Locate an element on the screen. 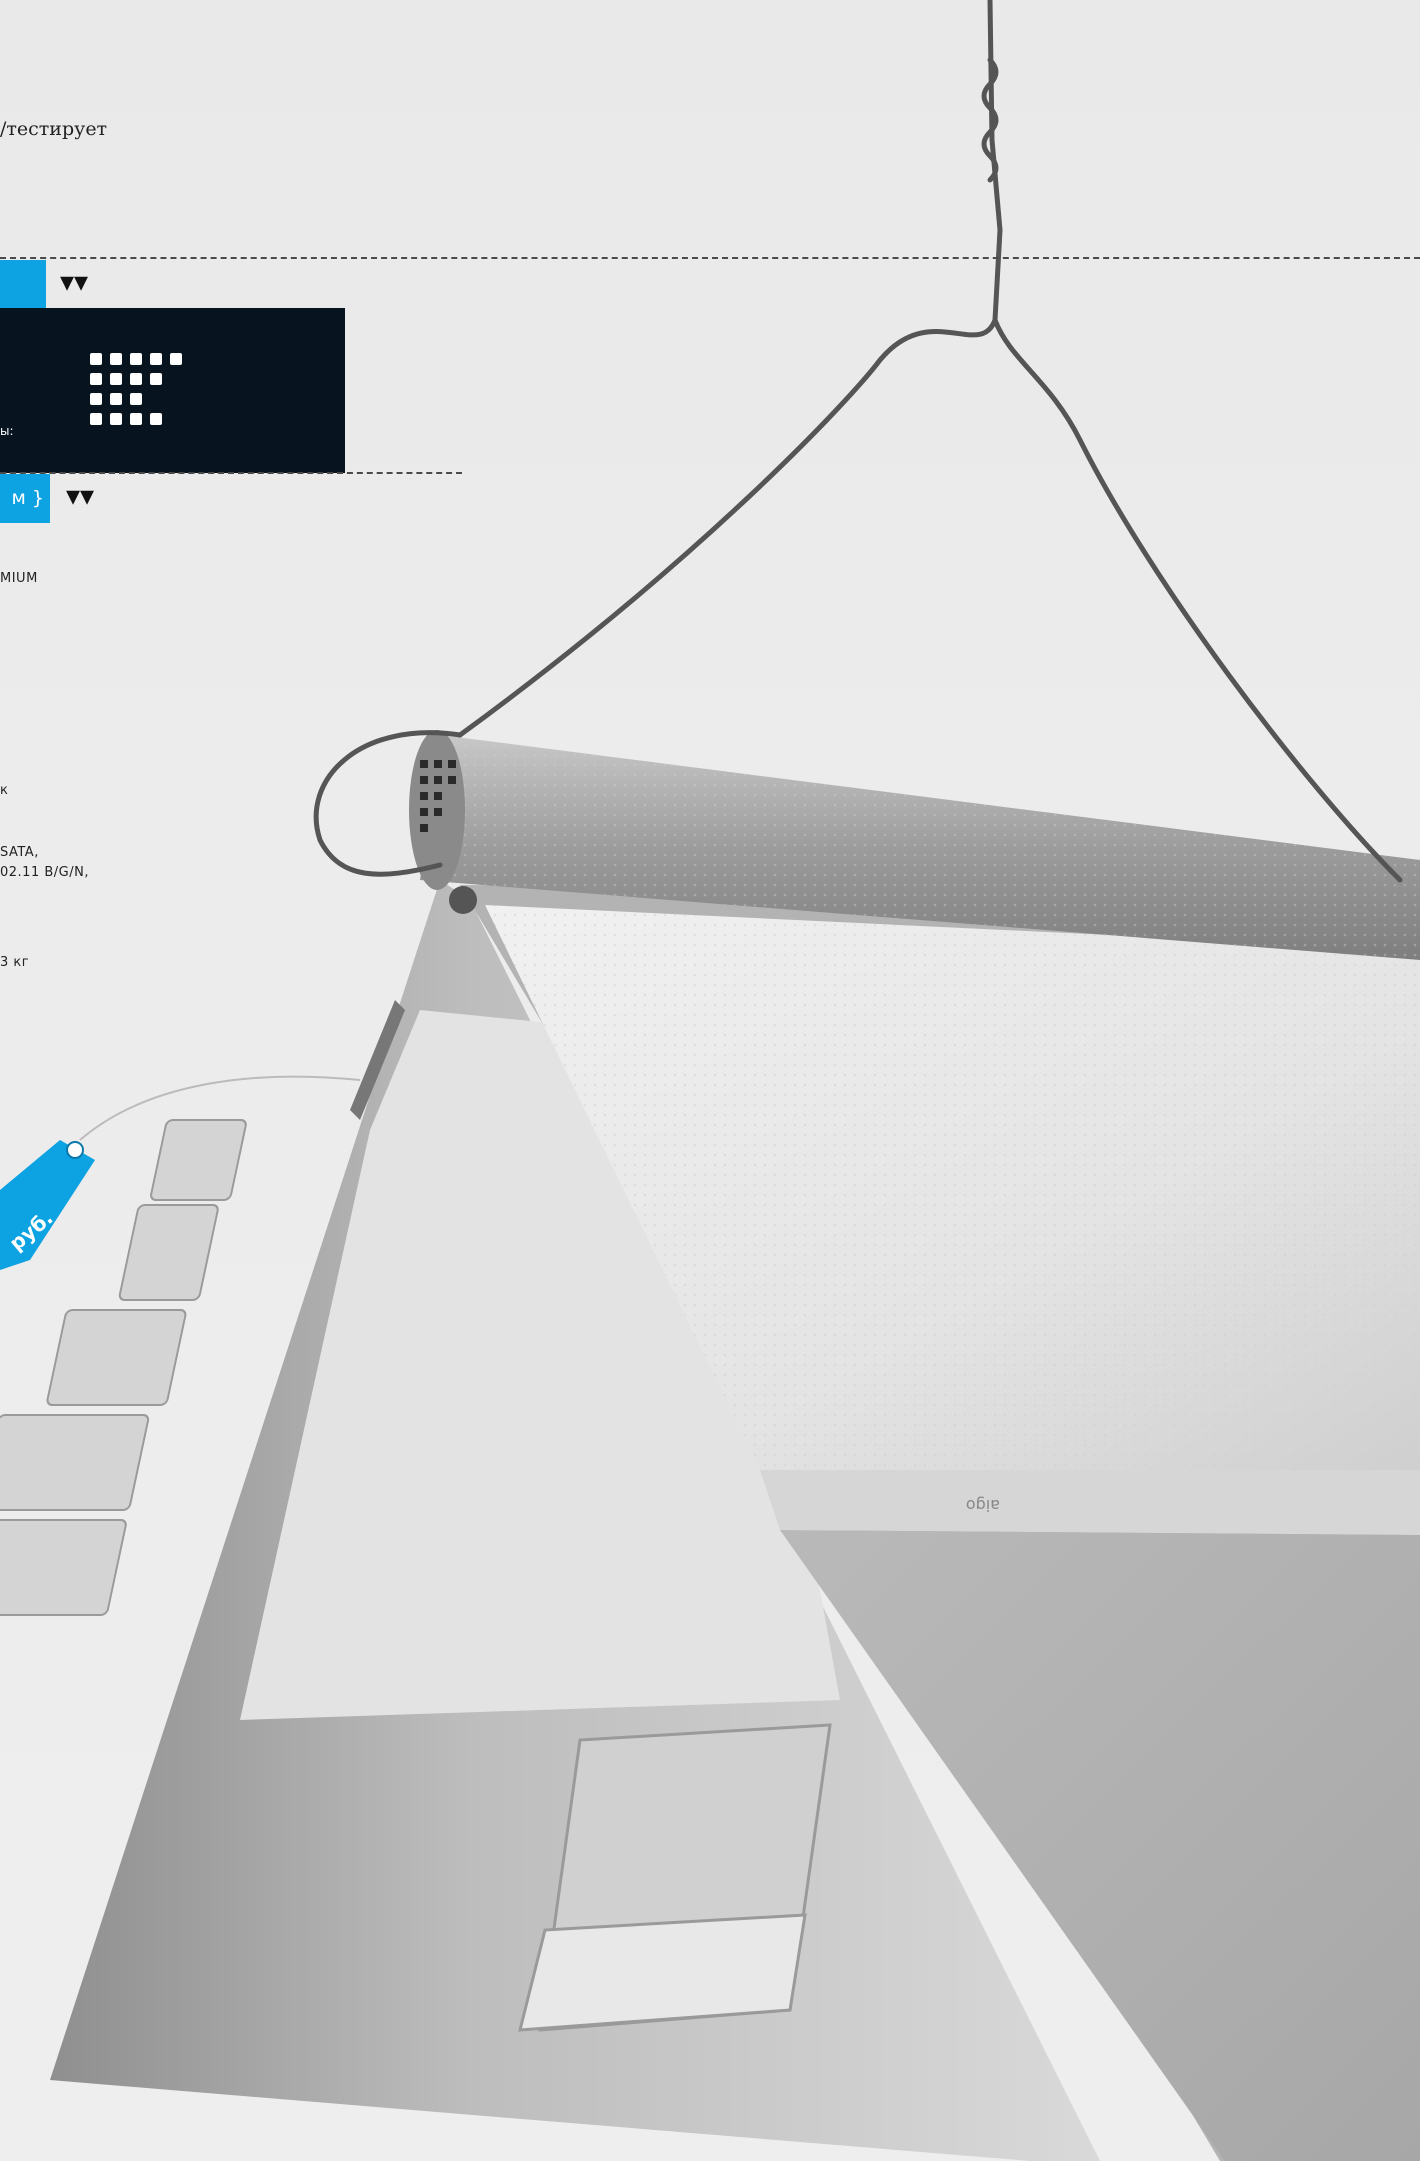 This screenshot has height=2161, width=1420. rating-panel is located at coordinates (172, 390).